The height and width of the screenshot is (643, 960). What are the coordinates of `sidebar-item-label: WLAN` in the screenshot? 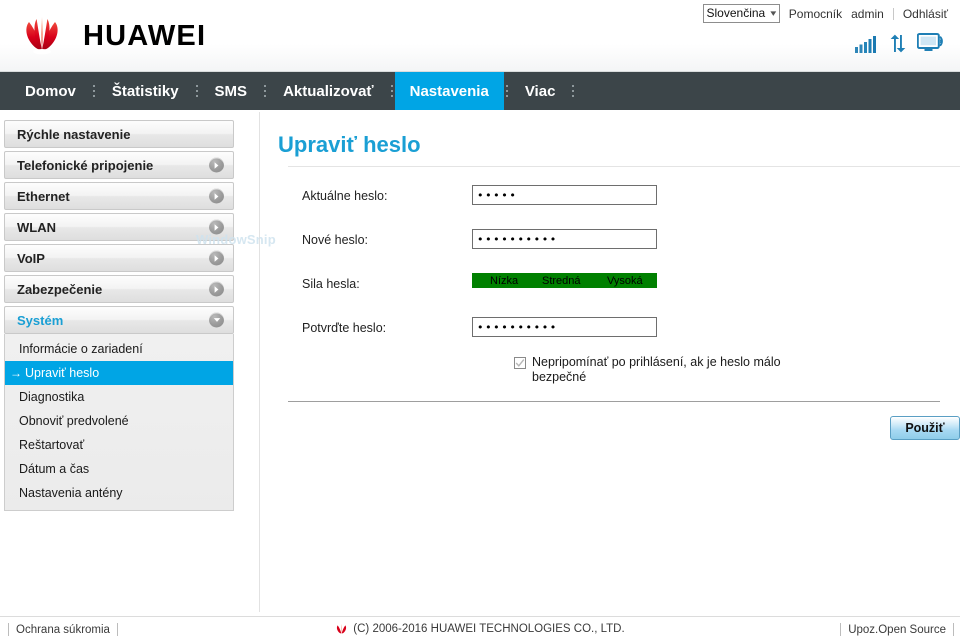 It's located at (36, 227).